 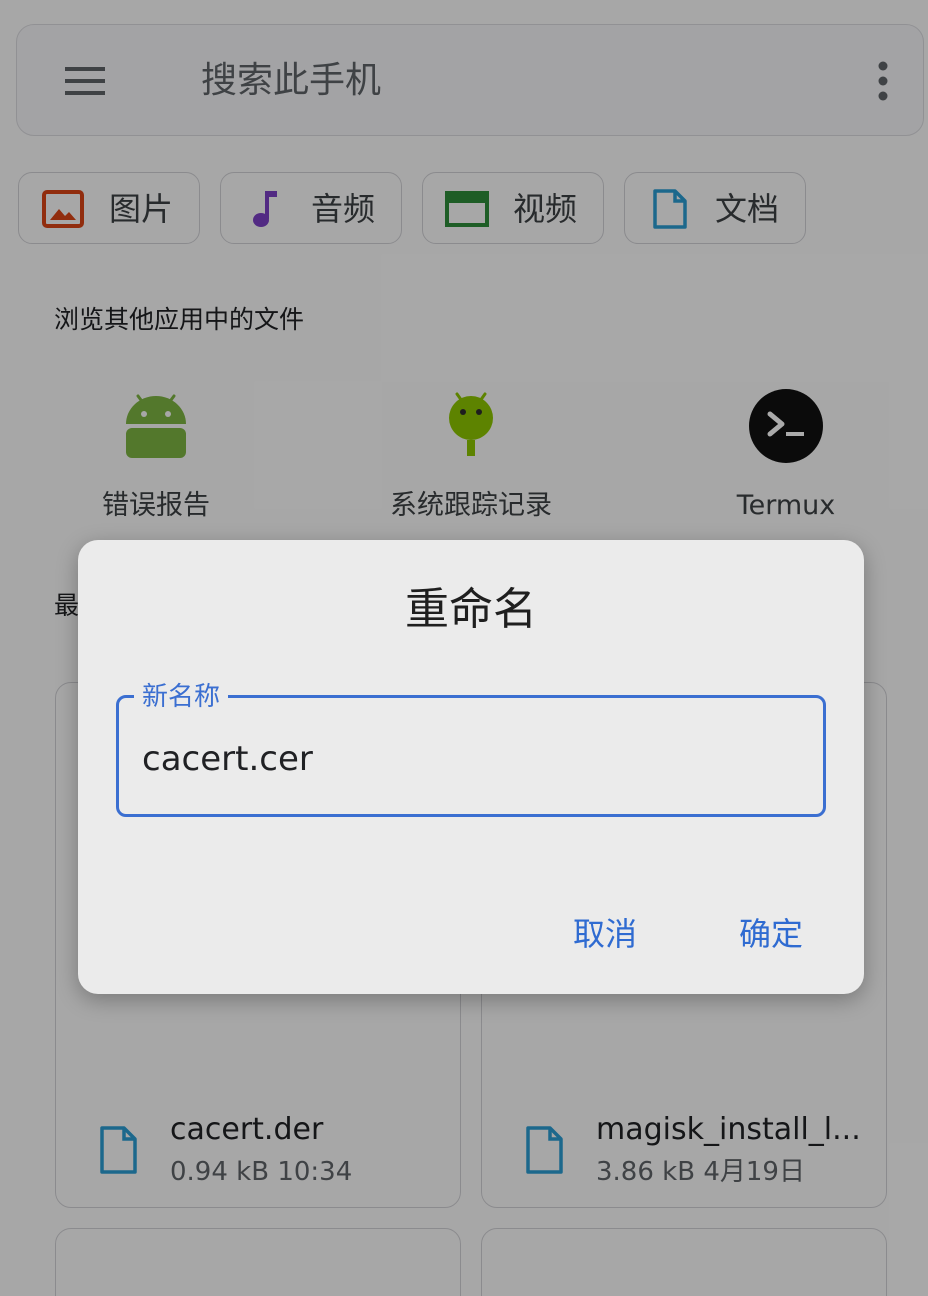 What do you see at coordinates (472, 759) in the screenshot?
I see `new-name-input` at bounding box center [472, 759].